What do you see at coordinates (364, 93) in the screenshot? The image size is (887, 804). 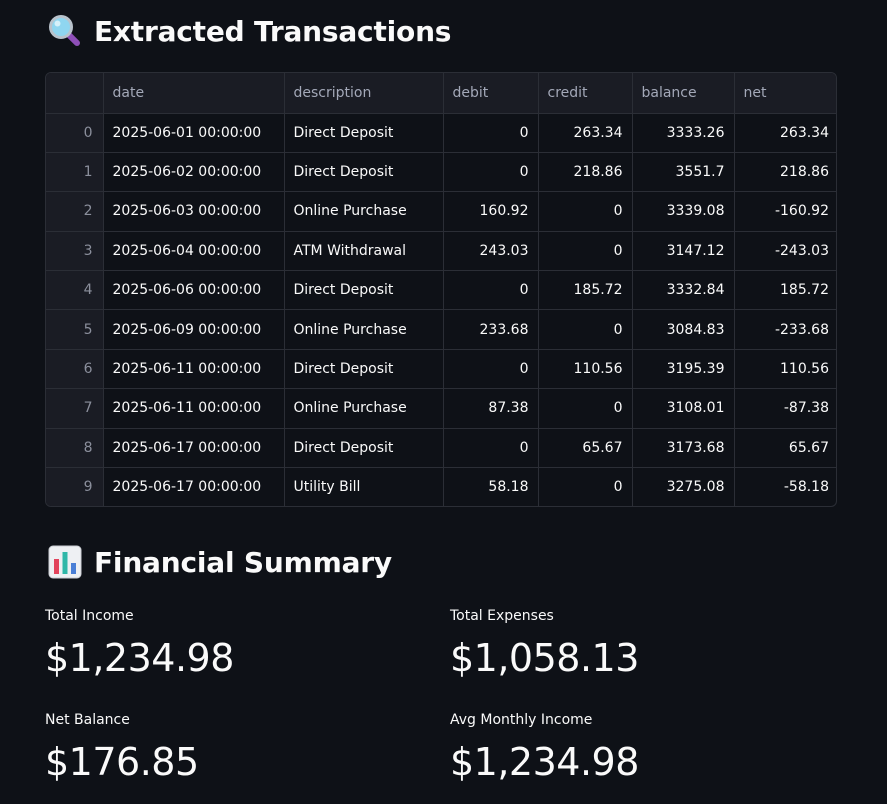 I see `column-header-description: description` at bounding box center [364, 93].